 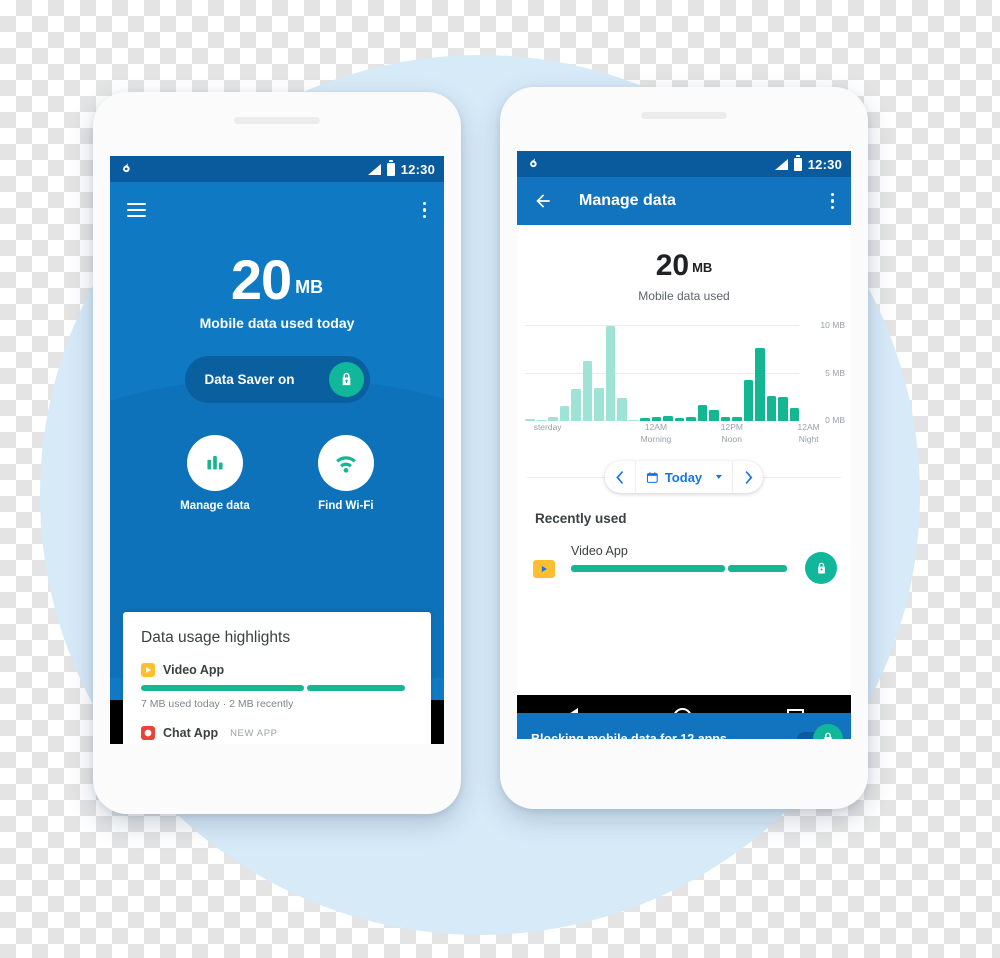 What do you see at coordinates (719, 477) in the screenshot?
I see `chevron-down-icon` at bounding box center [719, 477].